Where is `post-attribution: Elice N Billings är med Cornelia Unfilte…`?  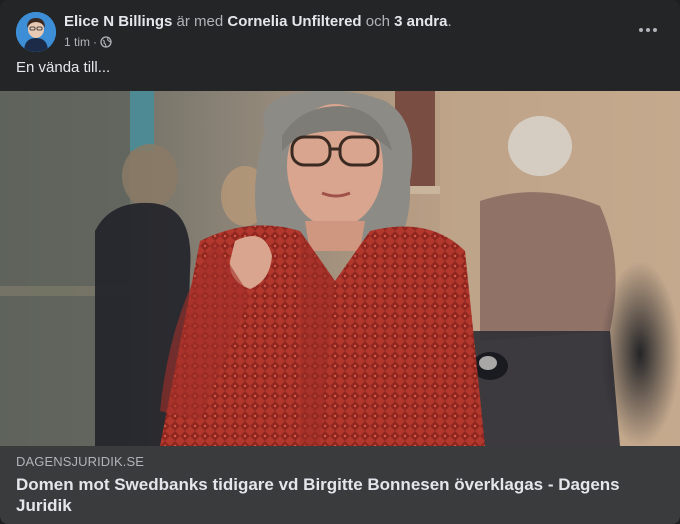 post-attribution: Elice N Billings är med Cornelia Unfilte… is located at coordinates (344, 22).